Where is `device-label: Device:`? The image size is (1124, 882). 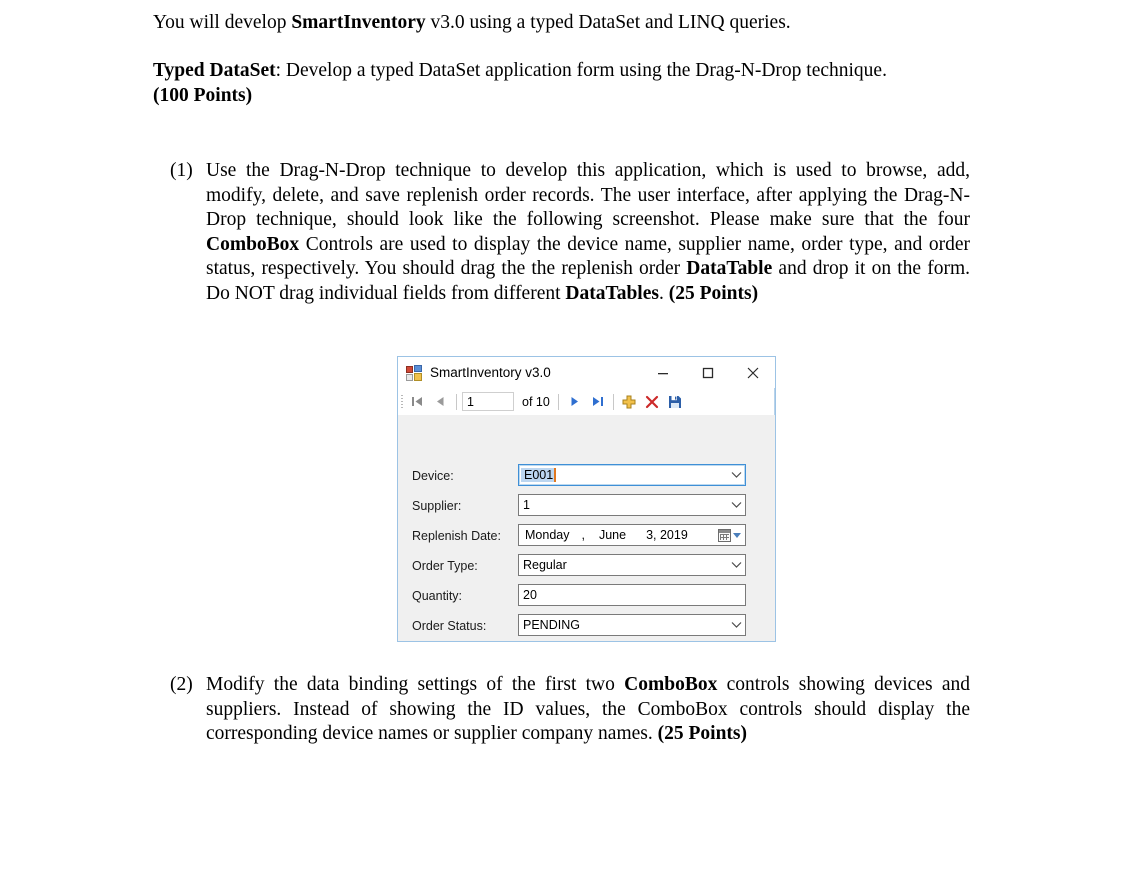 device-label: Device: is located at coordinates (433, 476).